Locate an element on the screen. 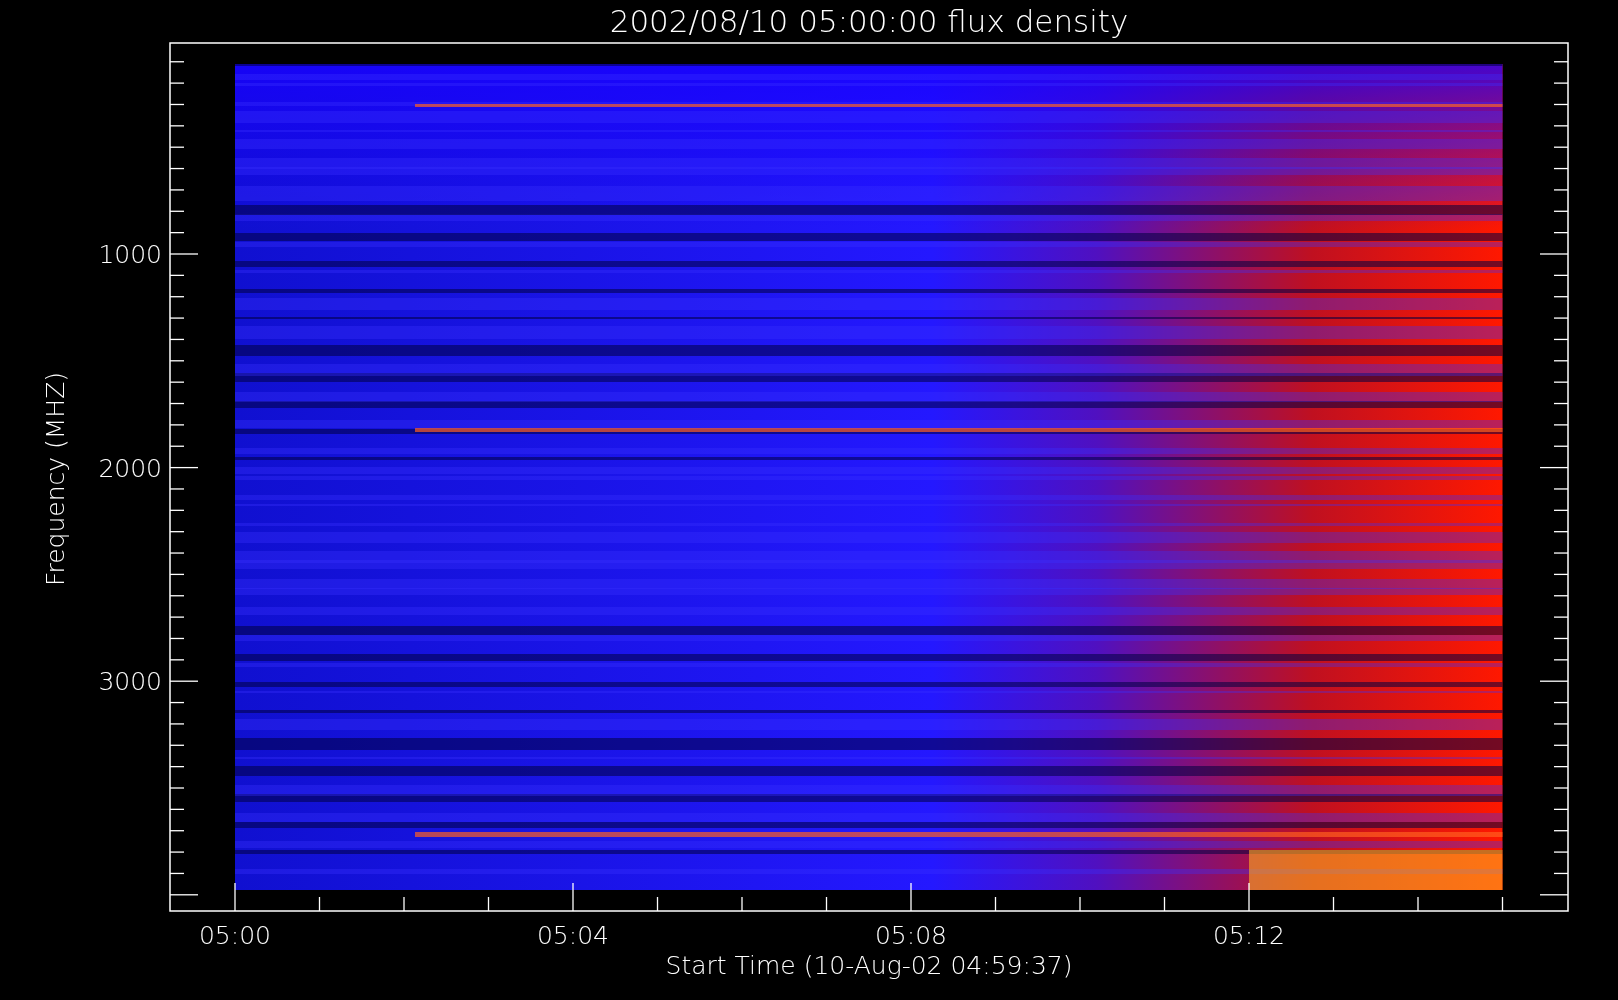 Image resolution: width=1618 pixels, height=1000 pixels. y-tick-label: 3000 is located at coordinates (130, 682).